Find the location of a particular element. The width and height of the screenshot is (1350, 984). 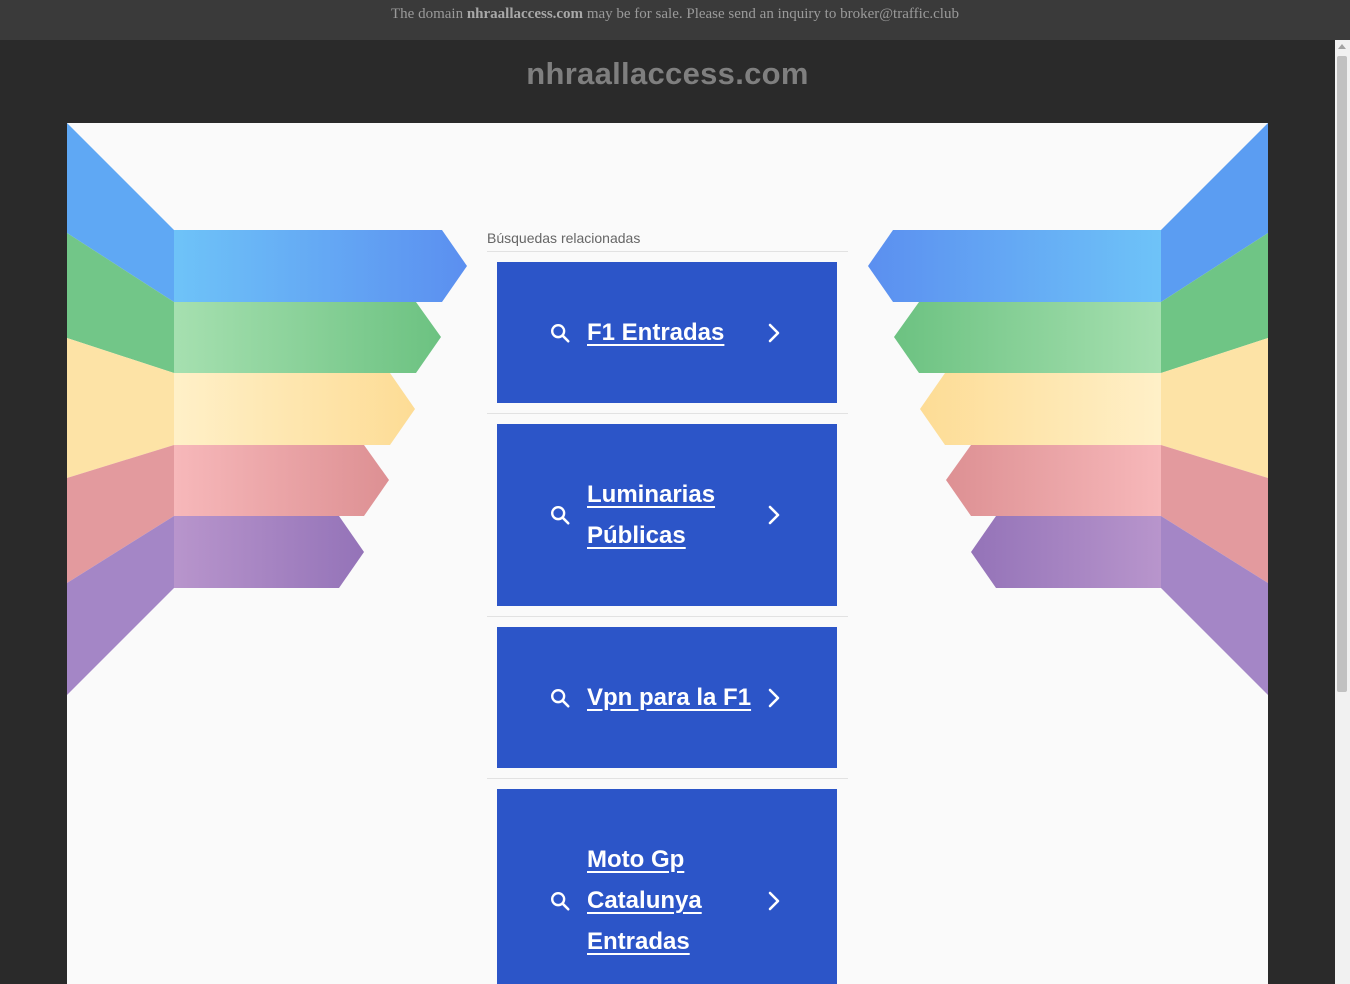

scrollbar-thumb is located at coordinates (1342, 374).